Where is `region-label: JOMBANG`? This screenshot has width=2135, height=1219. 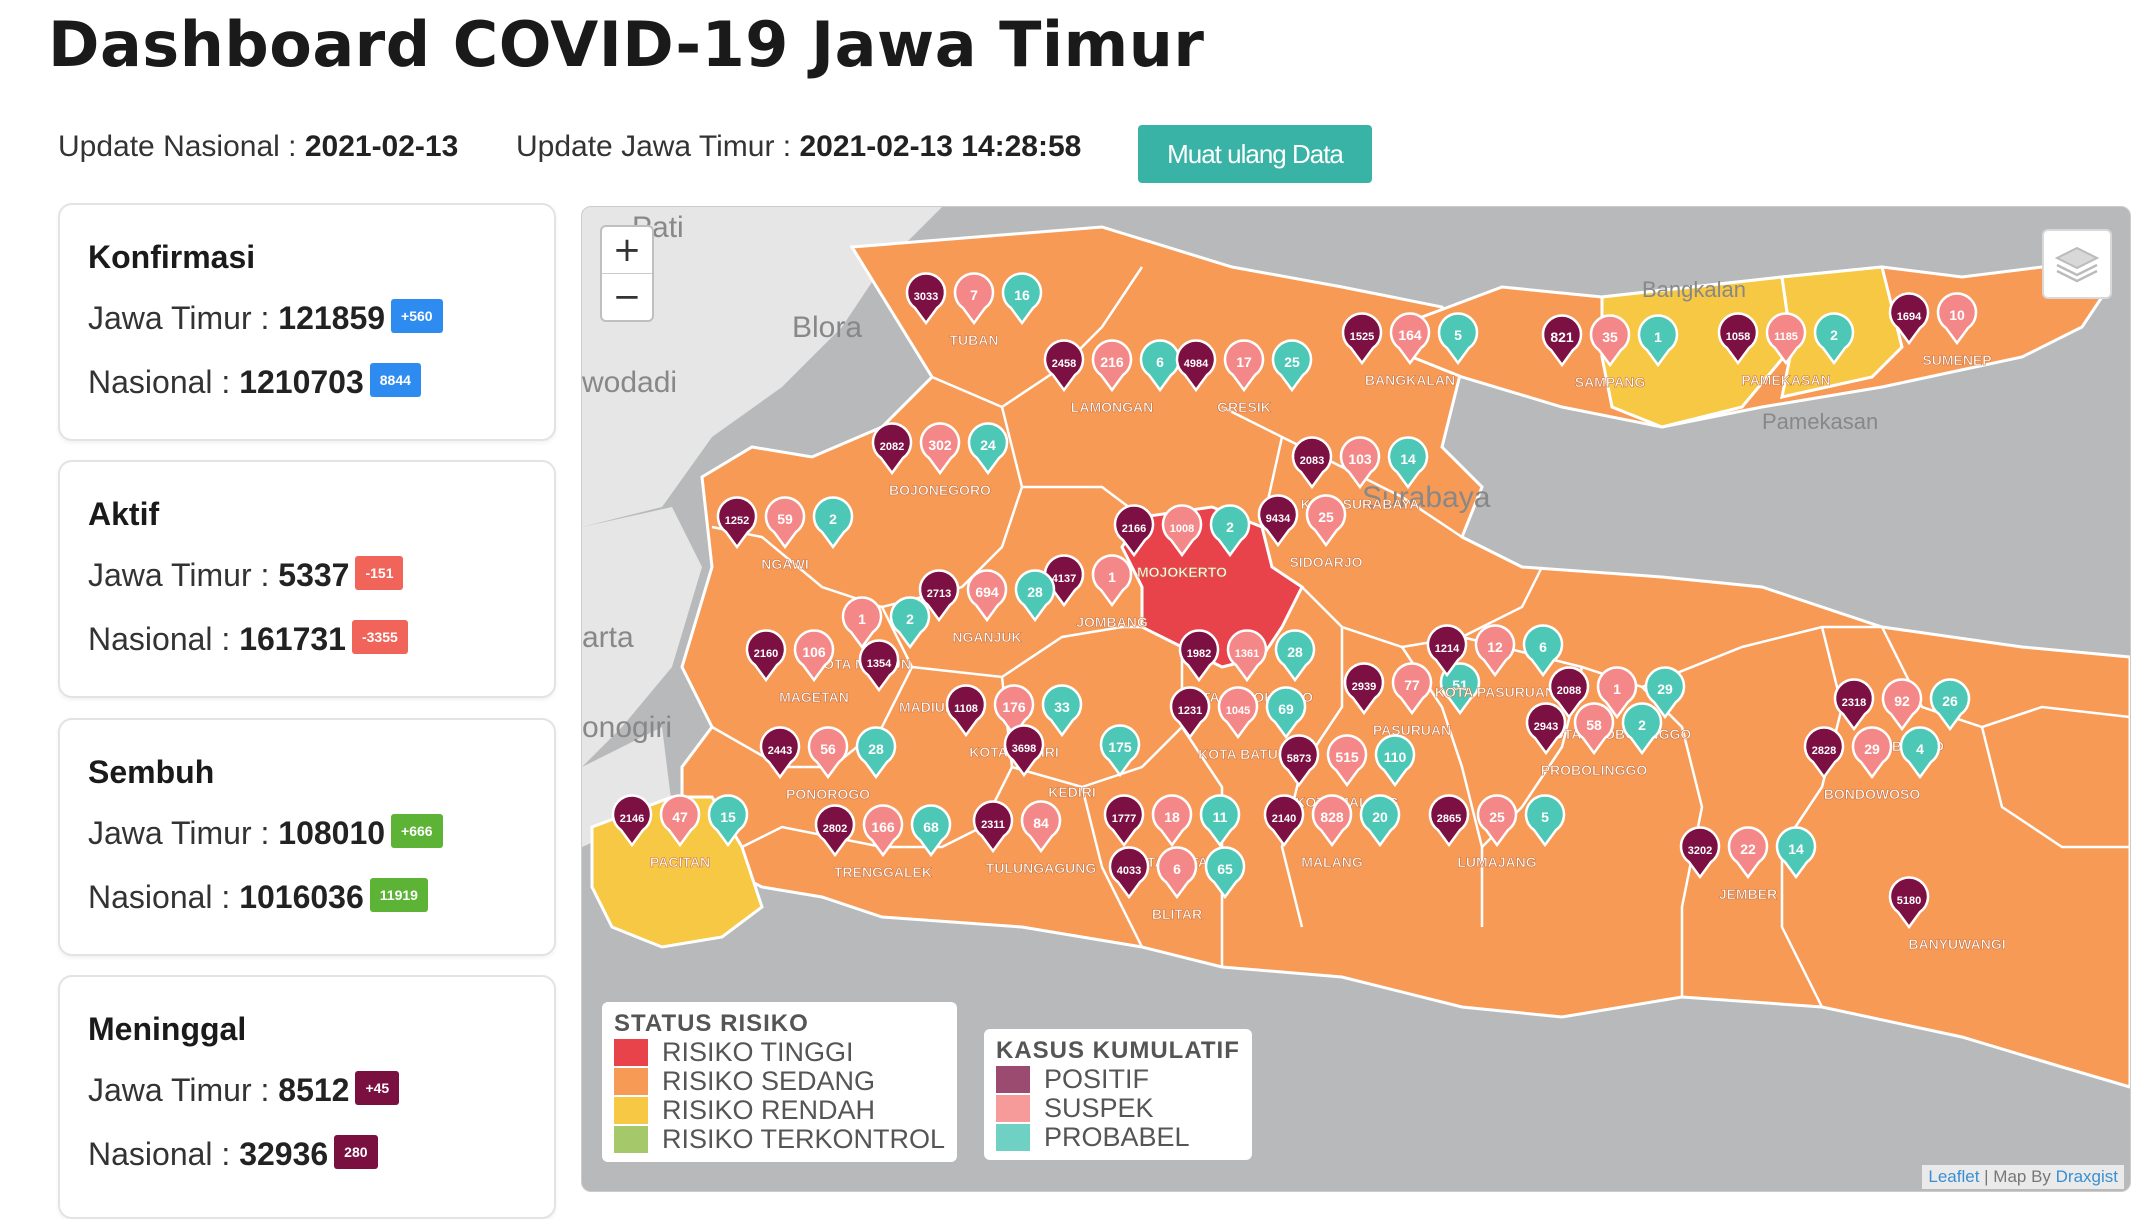
region-label: JOMBANG is located at coordinates (1112, 622).